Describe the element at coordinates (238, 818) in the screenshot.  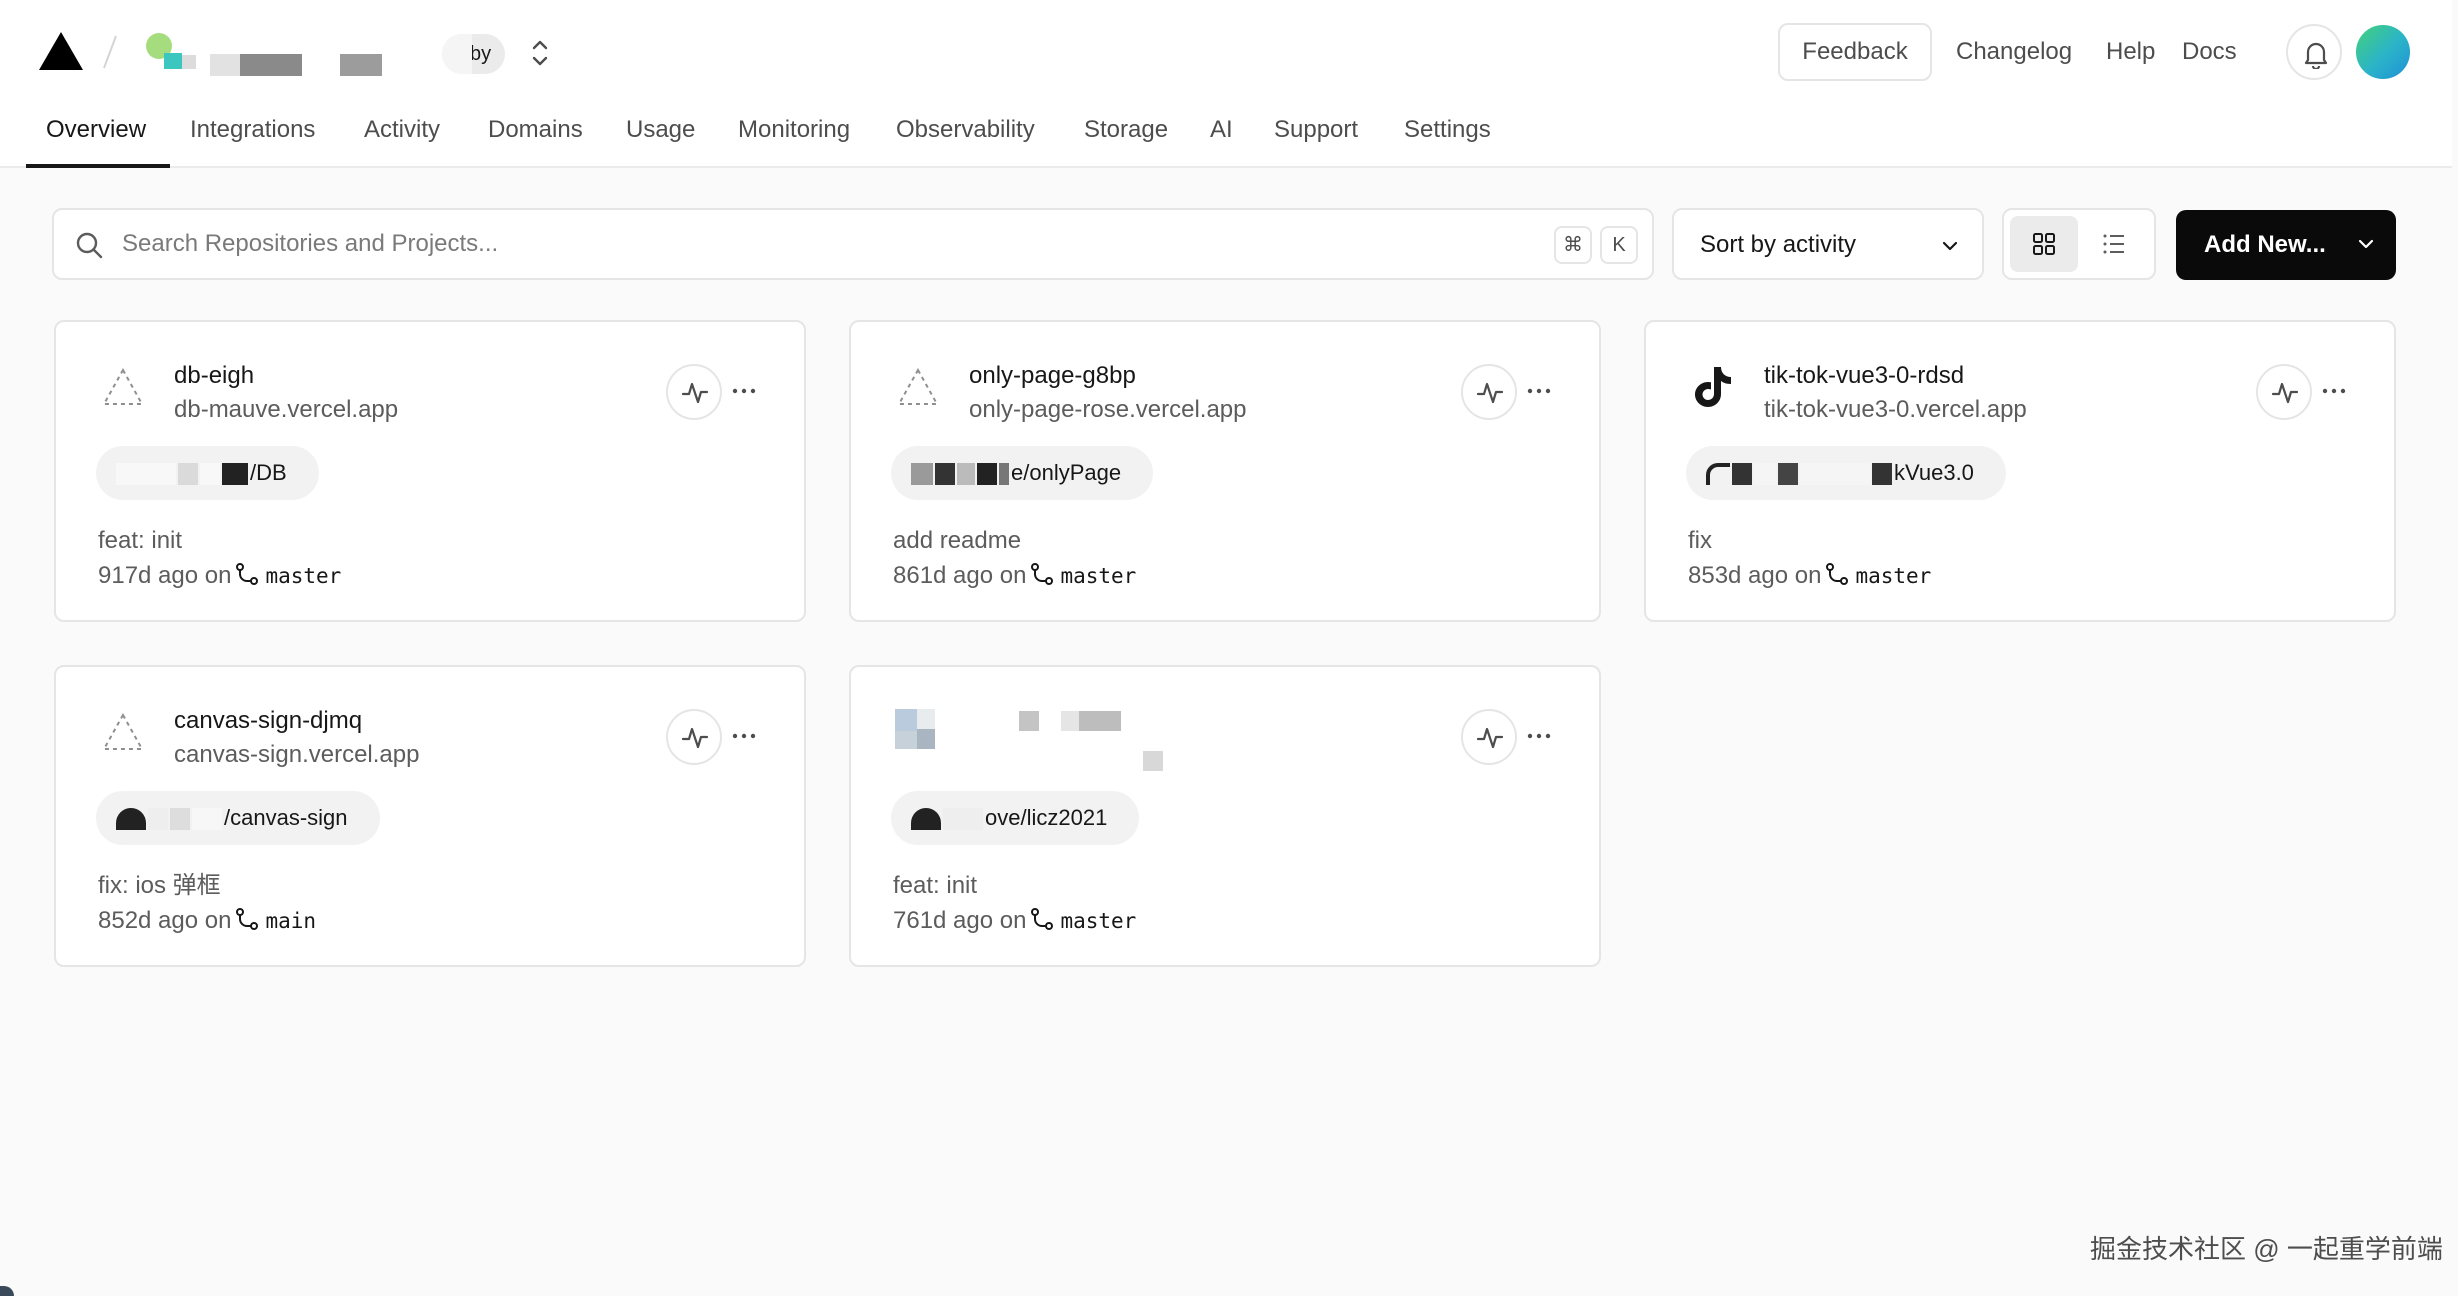
I see `repo-badge: /canvas-sign` at that location.